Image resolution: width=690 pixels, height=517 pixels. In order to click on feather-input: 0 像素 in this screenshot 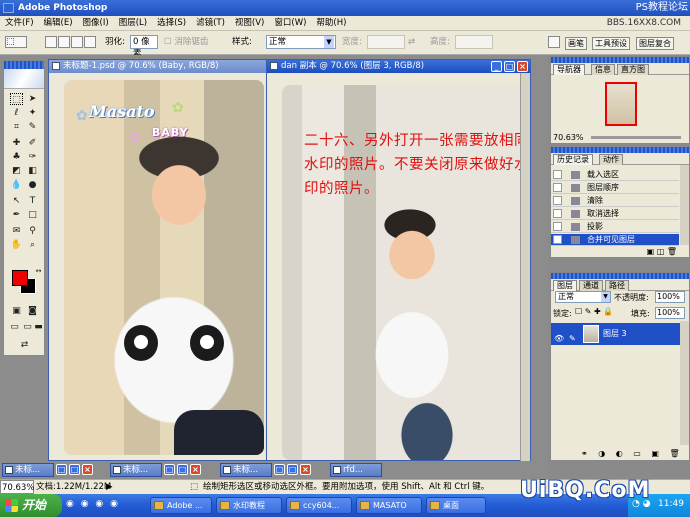, I will do `click(144, 47)`.